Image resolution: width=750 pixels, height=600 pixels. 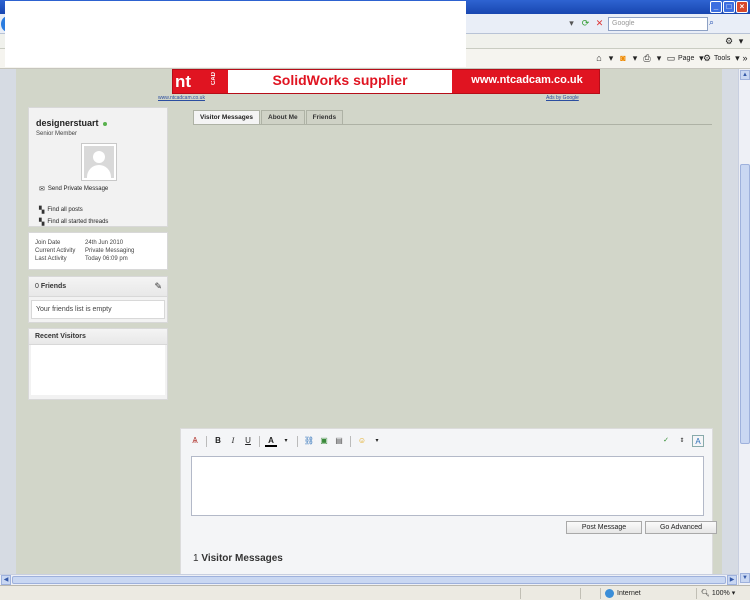 What do you see at coordinates (235, 34) in the screenshot?
I see `redacted-region` at bounding box center [235, 34].